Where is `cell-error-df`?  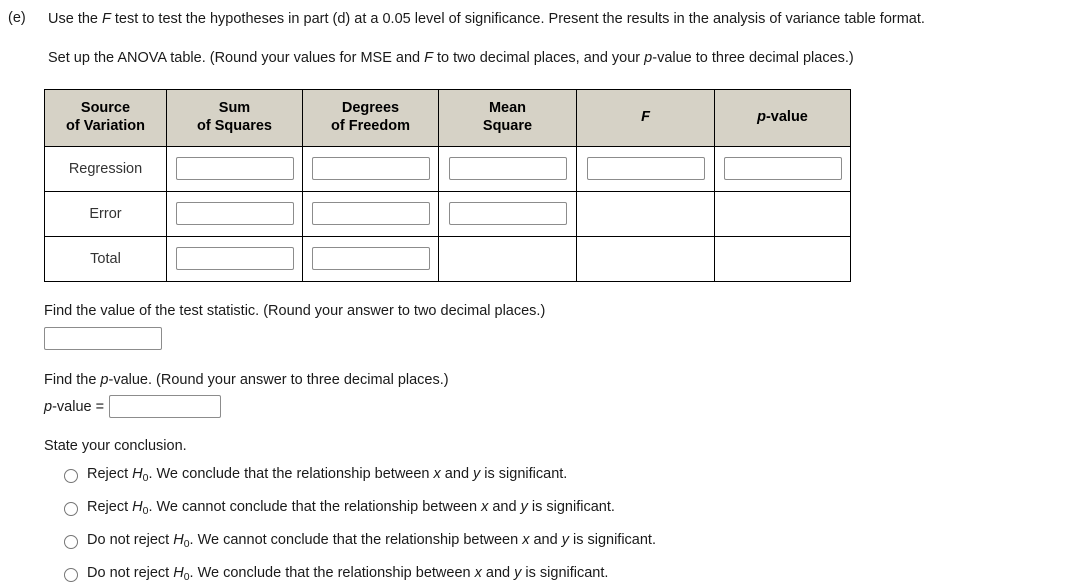
cell-error-df is located at coordinates (370, 213).